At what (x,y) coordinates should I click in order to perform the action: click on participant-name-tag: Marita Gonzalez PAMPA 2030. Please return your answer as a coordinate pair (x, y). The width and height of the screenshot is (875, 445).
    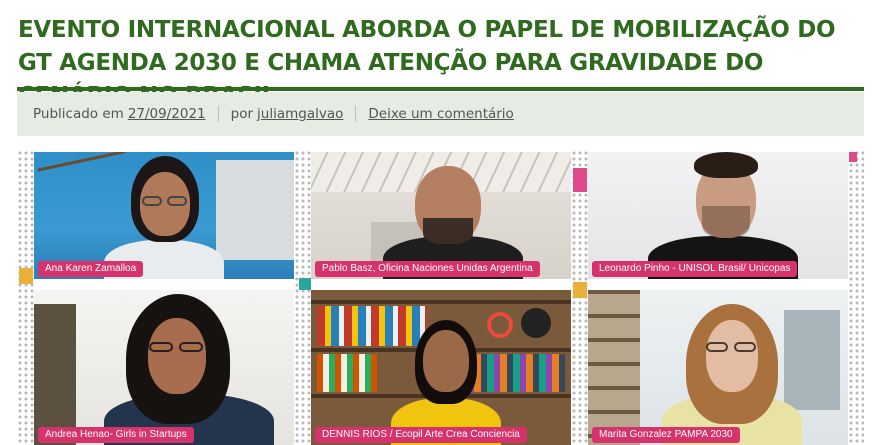
    Looking at the image, I should click on (666, 435).